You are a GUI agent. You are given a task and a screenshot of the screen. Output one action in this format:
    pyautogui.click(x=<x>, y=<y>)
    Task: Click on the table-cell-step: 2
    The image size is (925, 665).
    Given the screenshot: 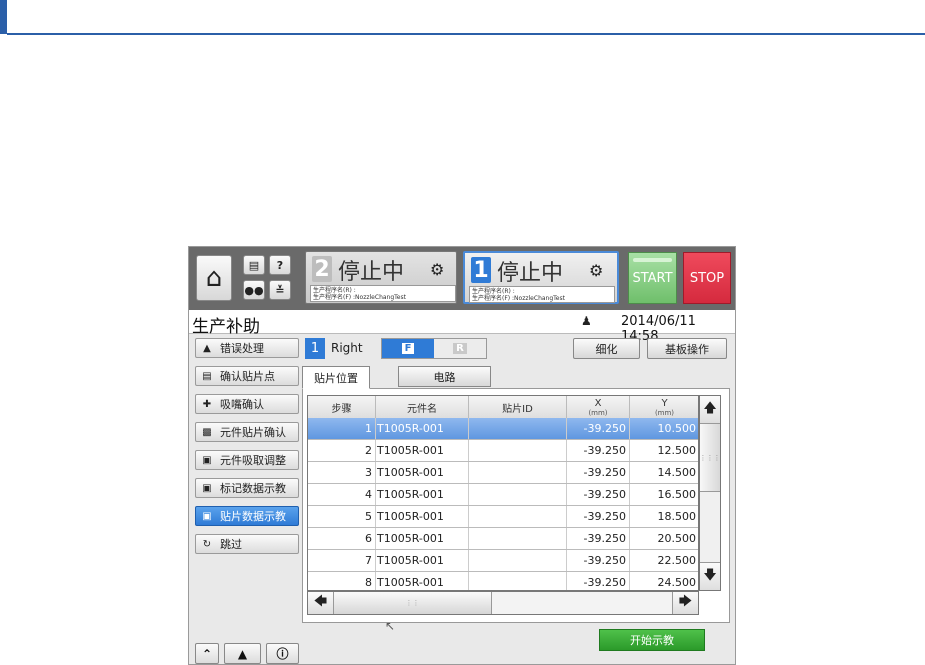 What is the action you would take?
    pyautogui.click(x=342, y=450)
    